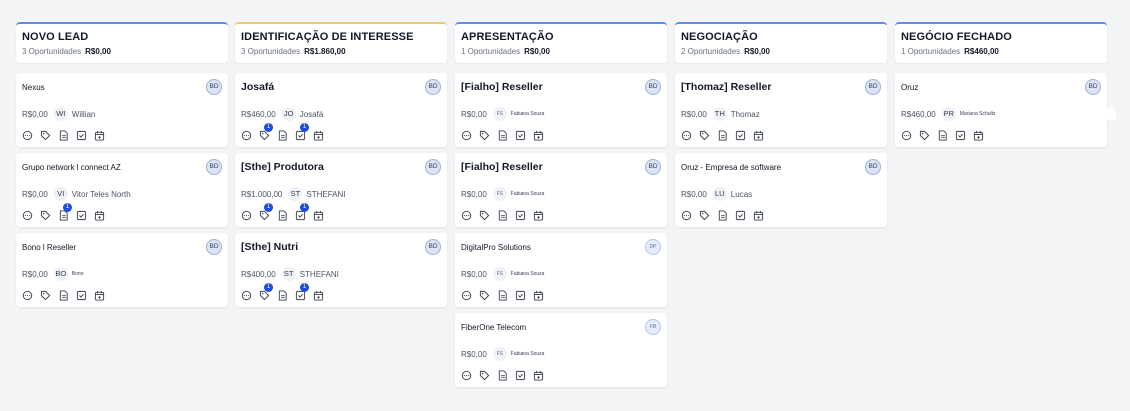 Image resolution: width=1130 pixels, height=411 pixels. What do you see at coordinates (731, 167) in the screenshot?
I see `card-title: Oruz - Empresa de software` at bounding box center [731, 167].